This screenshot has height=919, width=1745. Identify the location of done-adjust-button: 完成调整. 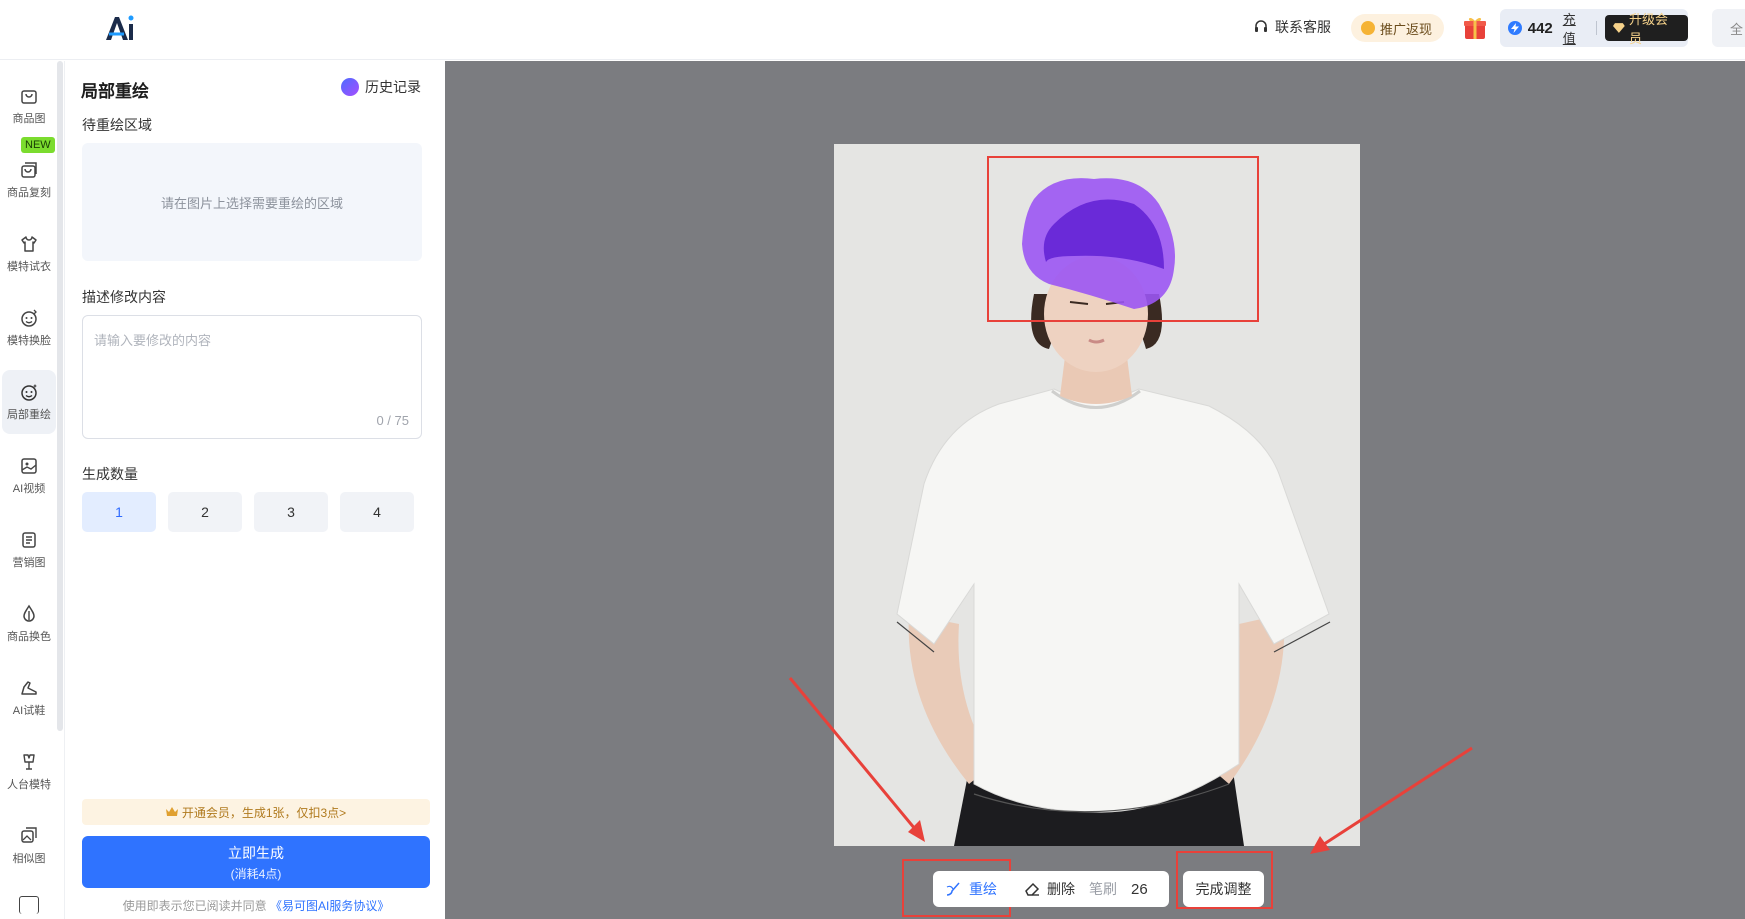
(1223, 889).